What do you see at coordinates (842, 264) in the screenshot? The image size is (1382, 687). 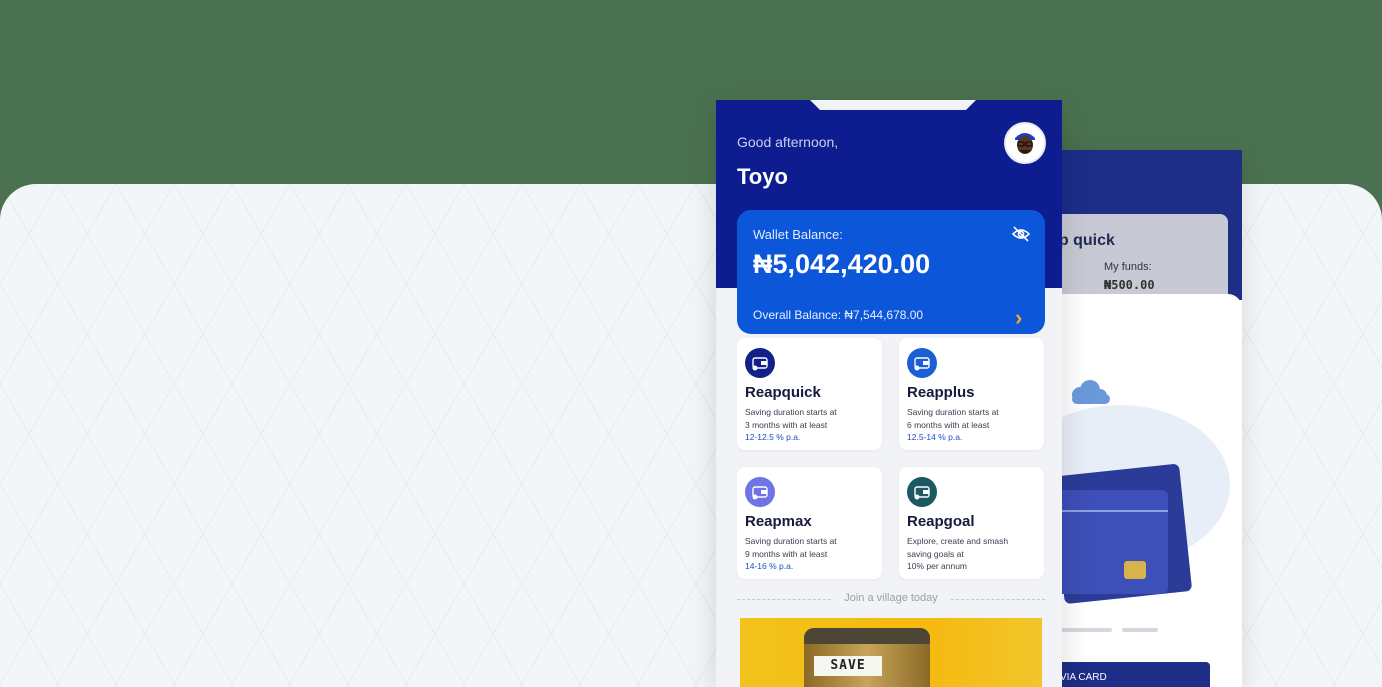 I see `wallet-balance-amount: ₦5,042,420.00` at bounding box center [842, 264].